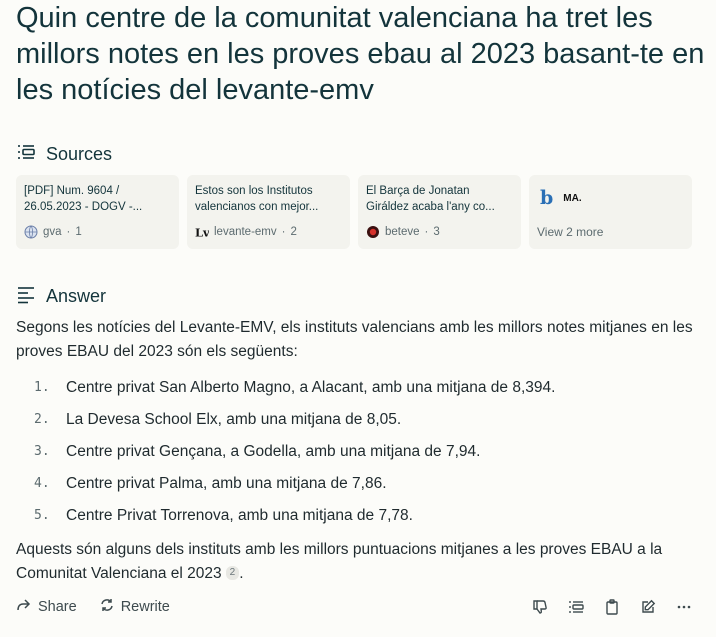 The image size is (716, 637). Describe the element at coordinates (241, 573) in the screenshot. I see `answer-closing-end: .` at that location.